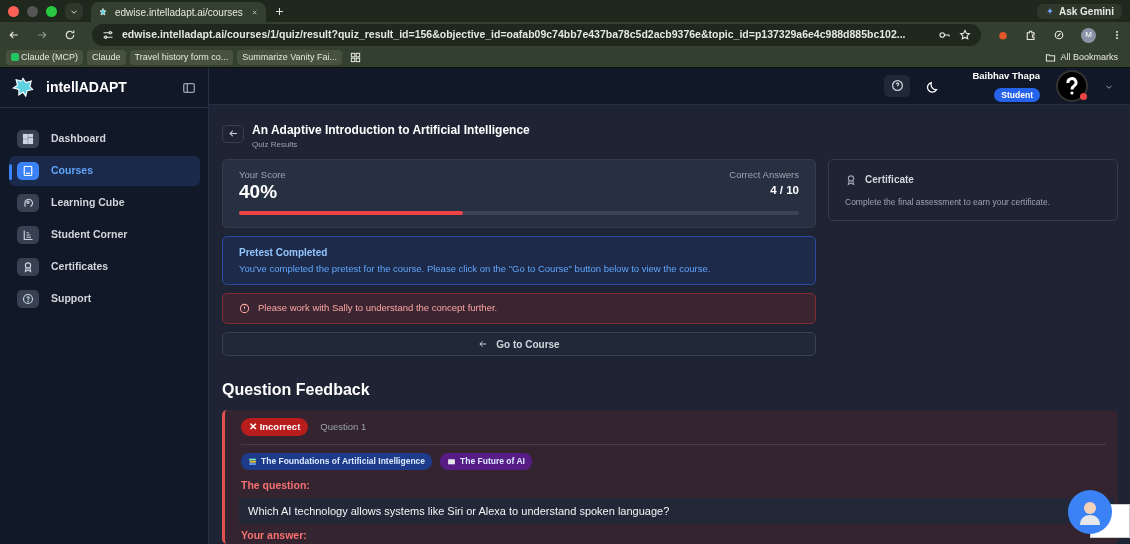 Image resolution: width=1130 pixels, height=544 pixels. I want to click on role-badge: Student, so click(1017, 95).